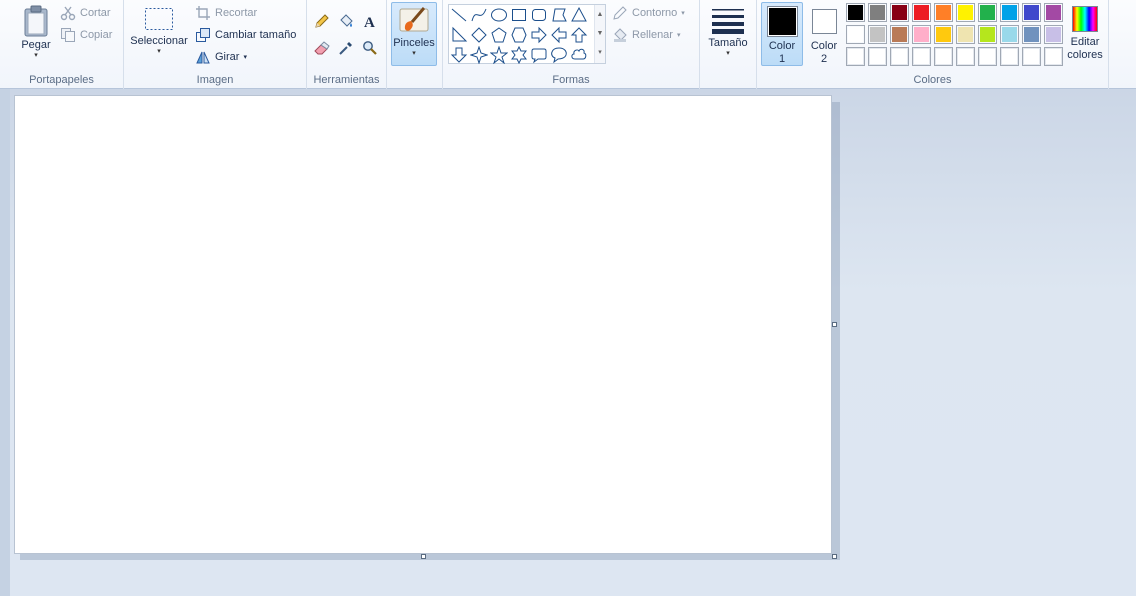 The image size is (1136, 596). I want to click on four-point-star-shape, so click(479, 55).